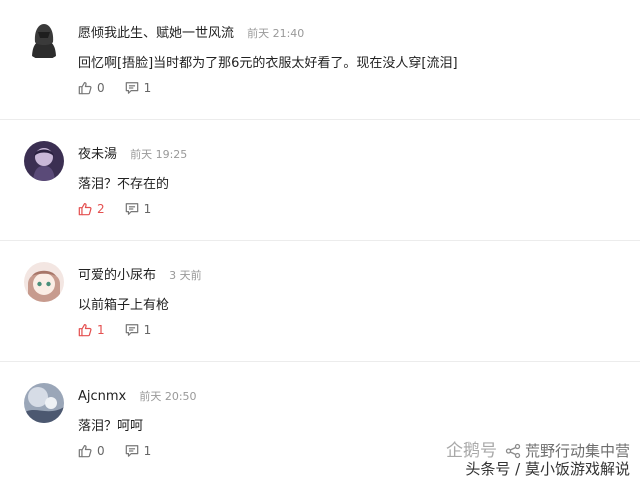 The height and width of the screenshot is (483, 640). Describe the element at coordinates (159, 154) in the screenshot. I see `comment-time: 前天 19:25` at that location.